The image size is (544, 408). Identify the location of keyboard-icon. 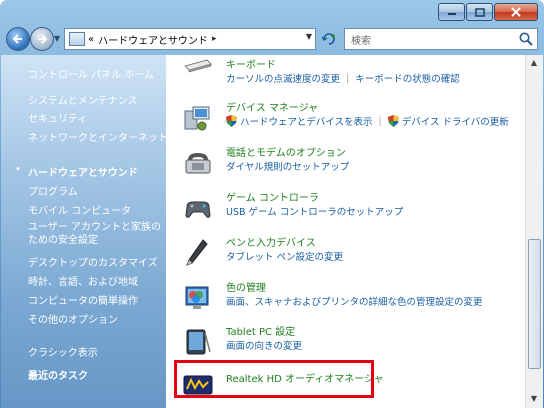
(198, 66).